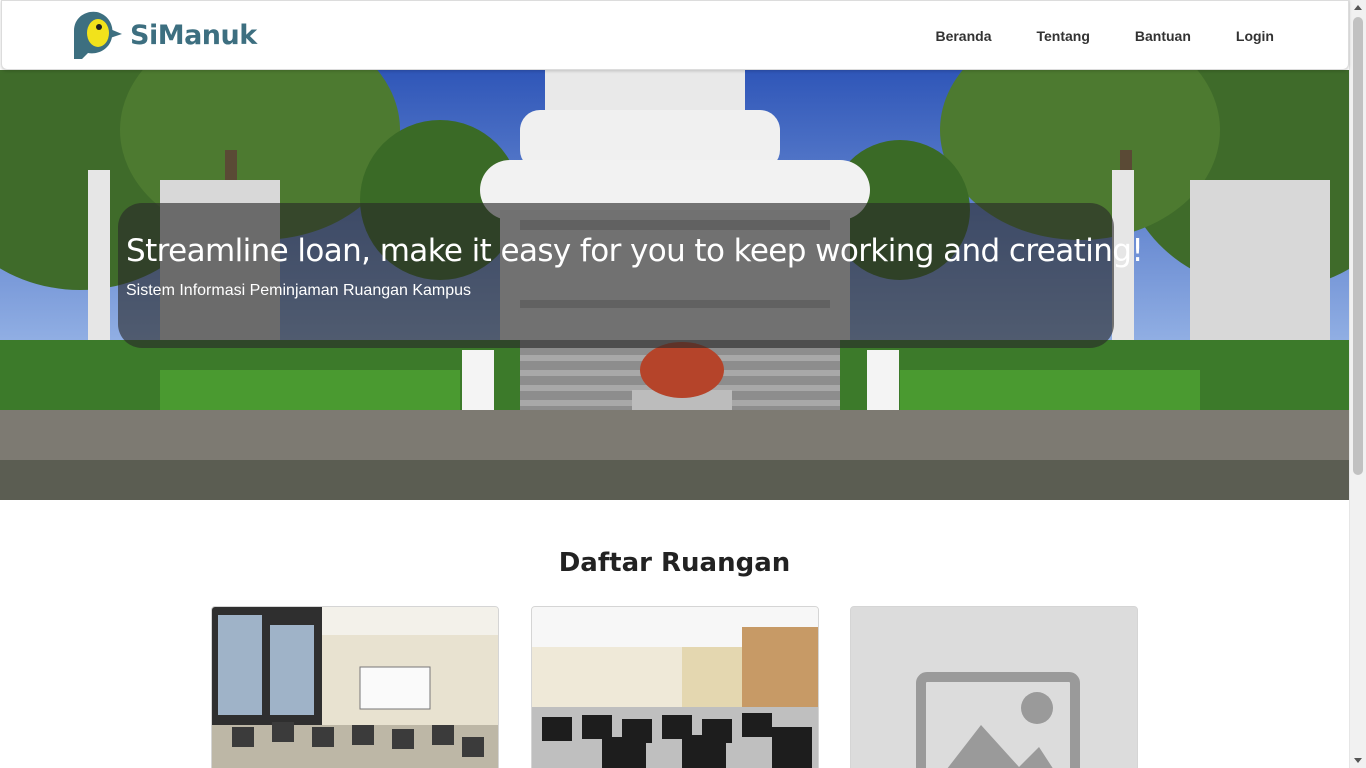  I want to click on computer-lab-photo, so click(675, 687).